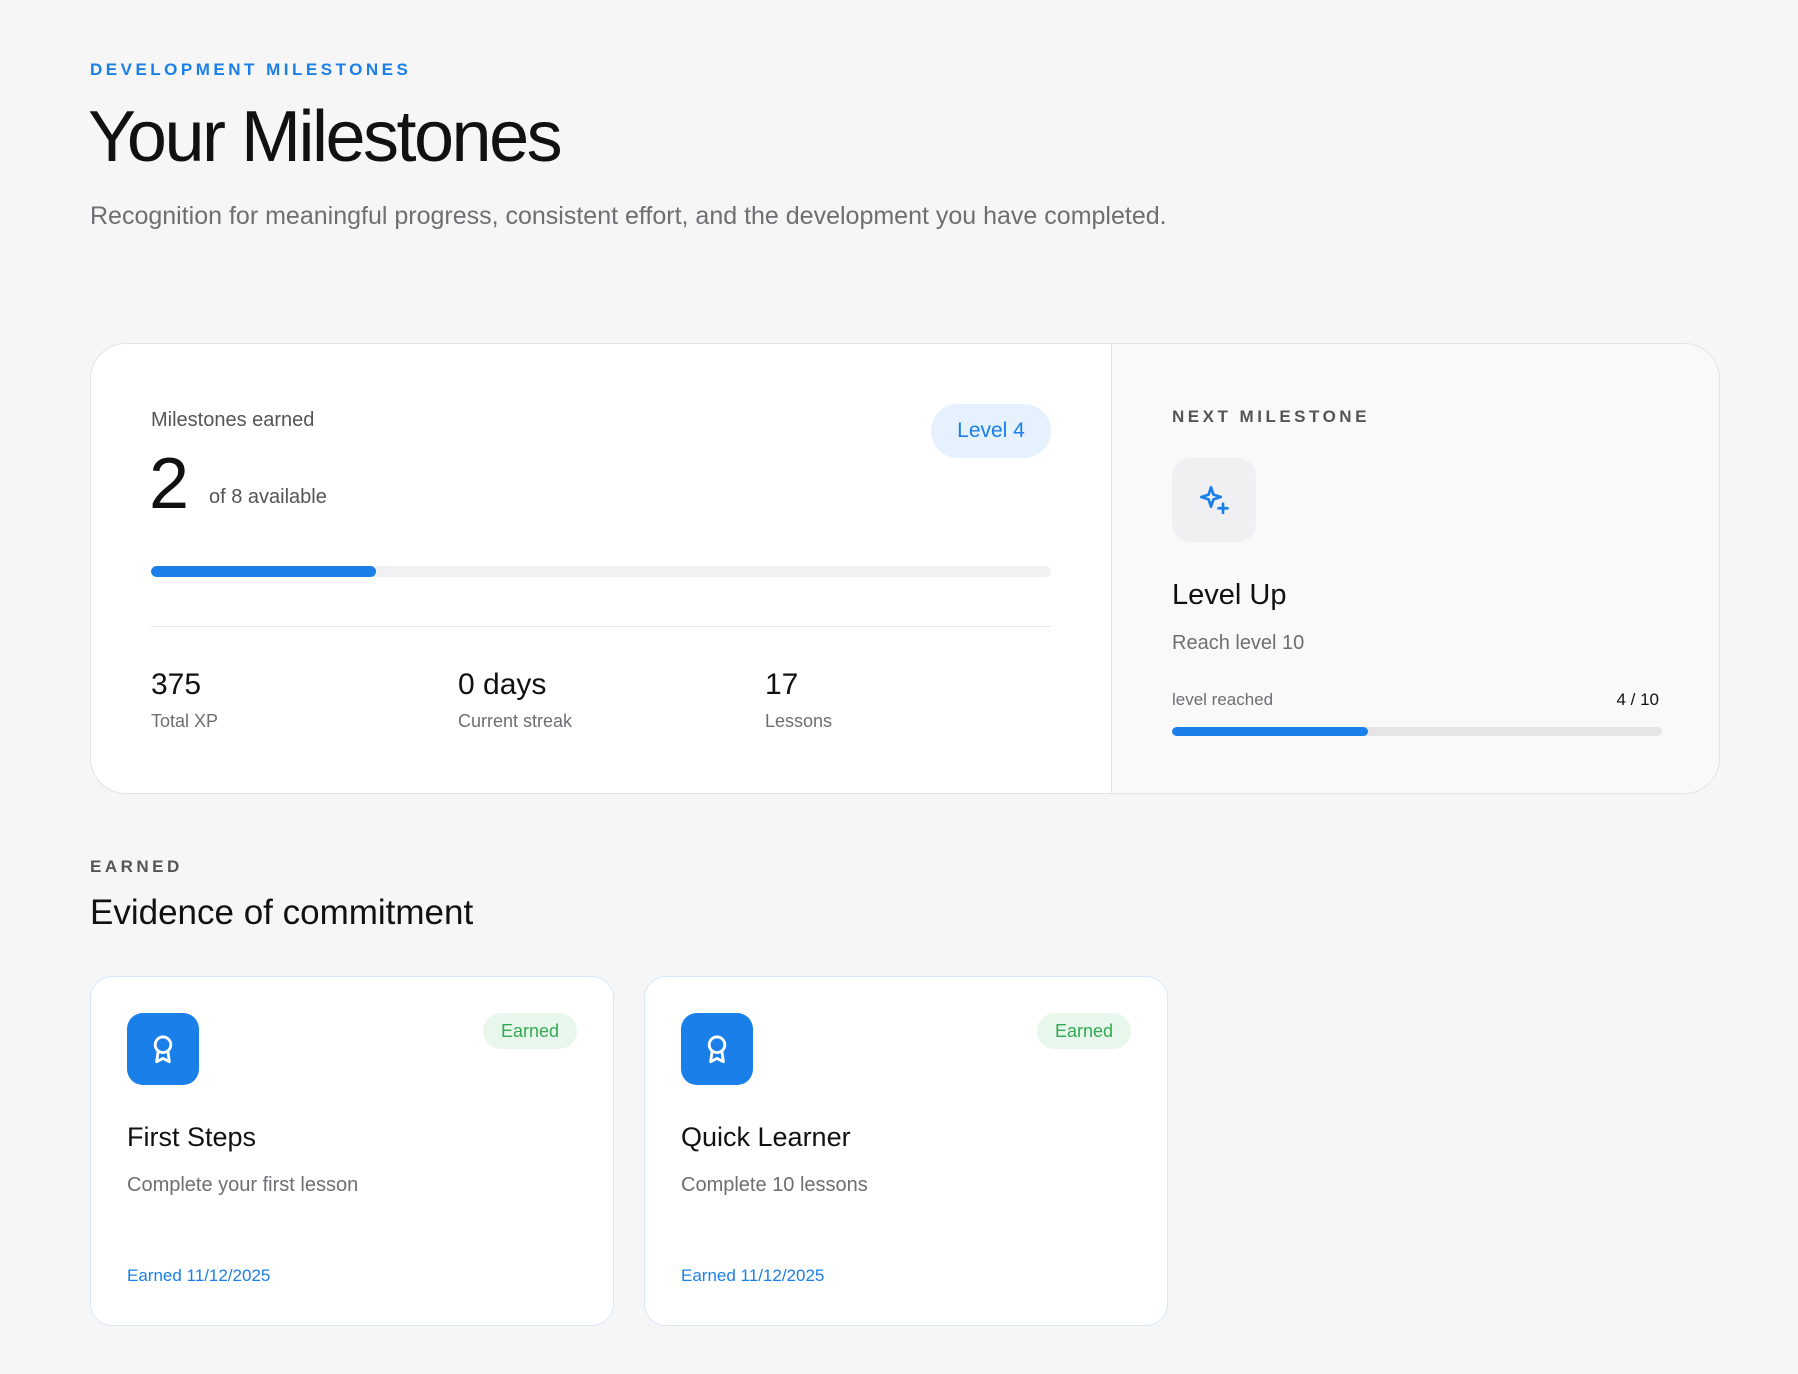 Image resolution: width=1798 pixels, height=1374 pixels. Describe the element at coordinates (1223, 699) in the screenshot. I see `next-milestone-progress-label: level reached` at that location.